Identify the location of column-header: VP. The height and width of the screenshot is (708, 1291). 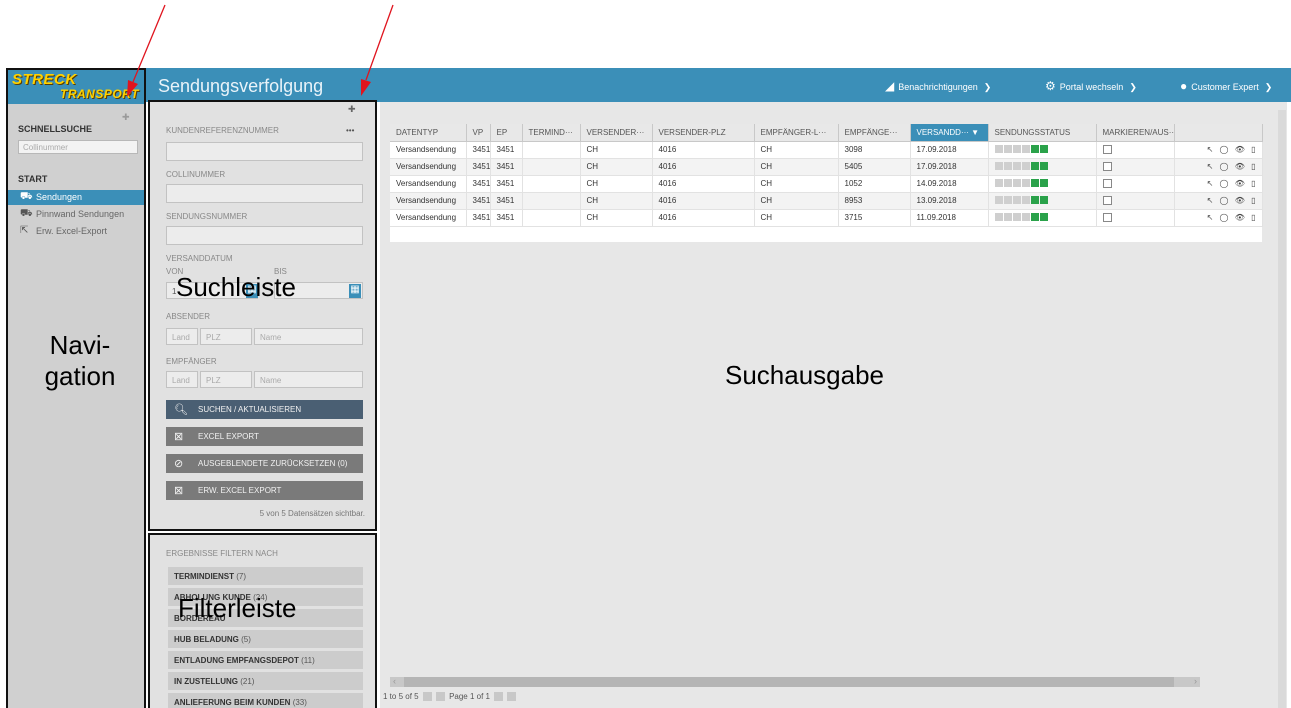
(478, 133).